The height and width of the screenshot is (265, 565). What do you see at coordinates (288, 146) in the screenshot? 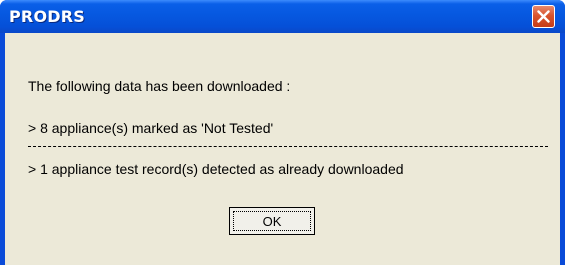
I see `dashed-separator` at bounding box center [288, 146].